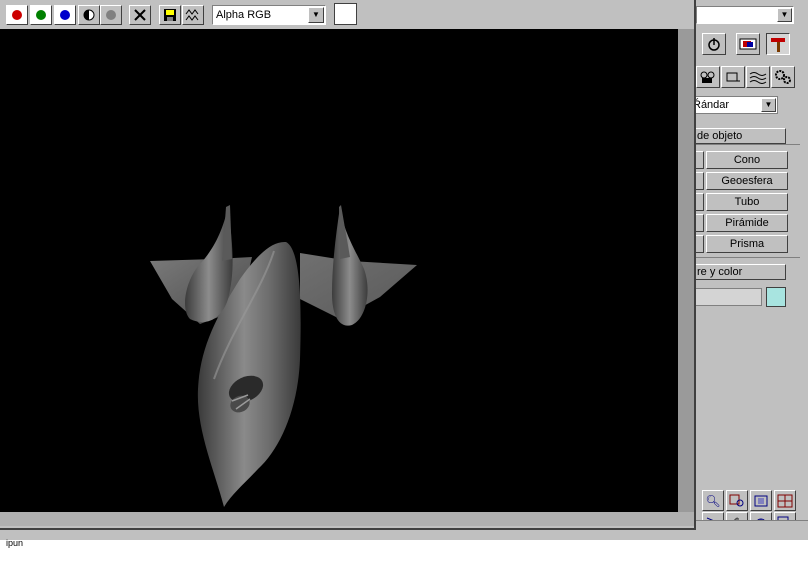 The height and width of the screenshot is (580, 808). Describe the element at coordinates (244, 15) in the screenshot. I see `channel-select-value: Alpha RGB` at that location.